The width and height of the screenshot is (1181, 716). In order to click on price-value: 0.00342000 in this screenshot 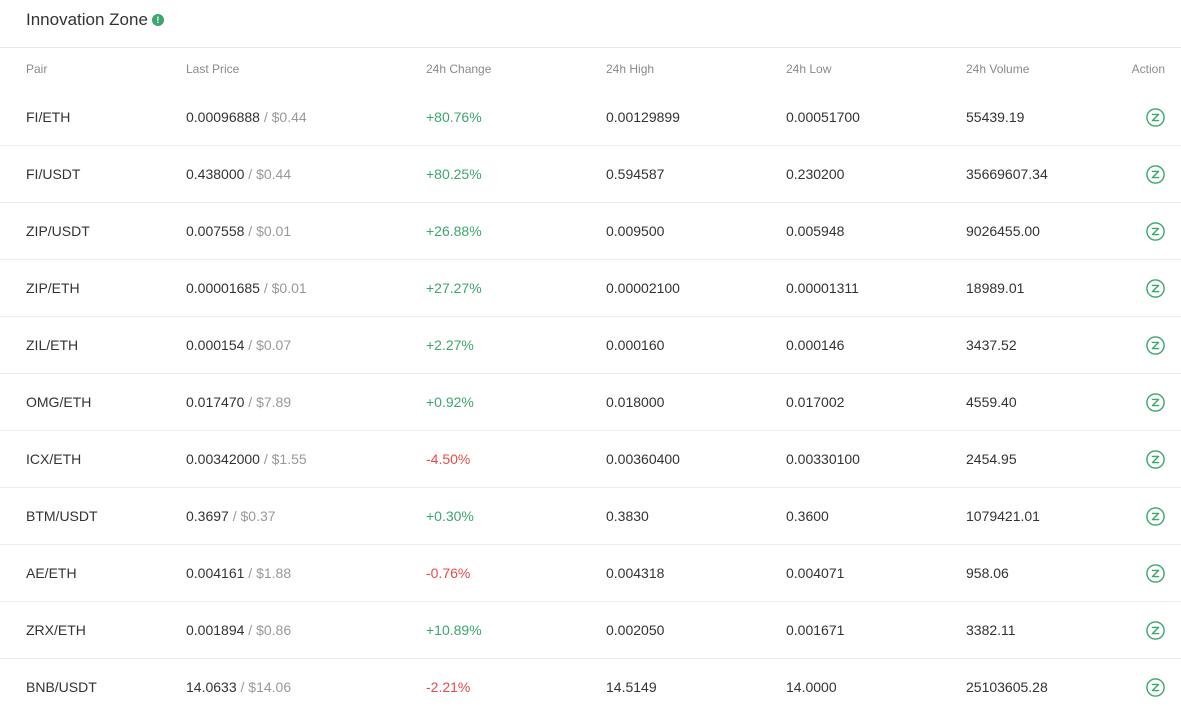, I will do `click(223, 459)`.